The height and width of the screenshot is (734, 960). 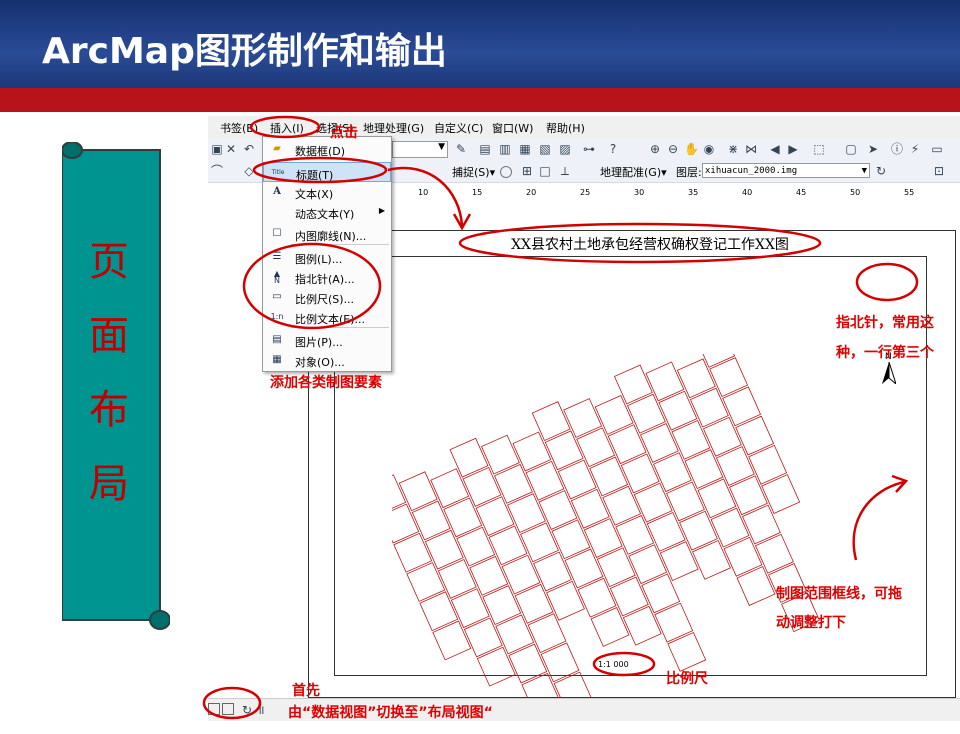 What do you see at coordinates (277, 316) in the screenshot?
I see `scale-text-icon: 1:n` at bounding box center [277, 316].